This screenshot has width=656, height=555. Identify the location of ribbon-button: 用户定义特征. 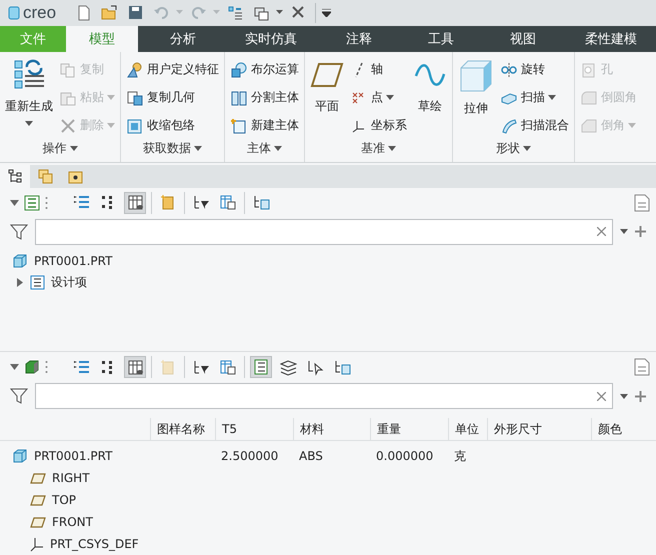
(172, 70).